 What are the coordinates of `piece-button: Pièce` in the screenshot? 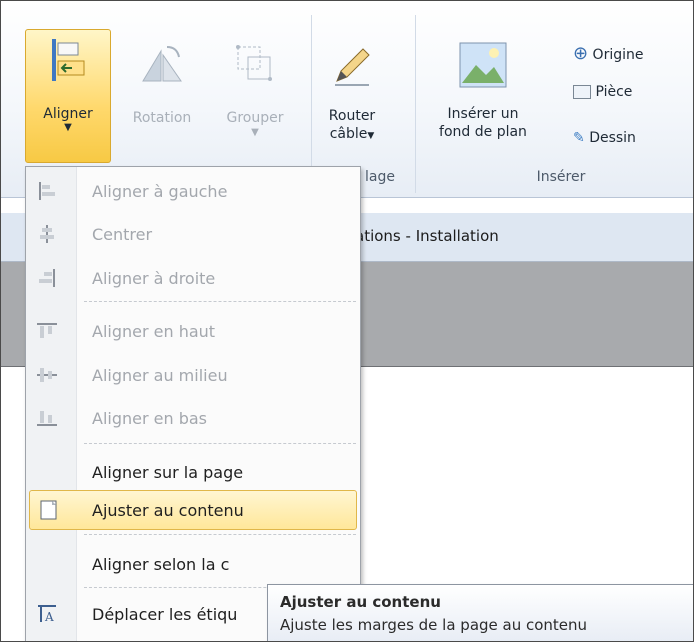 It's located at (602, 92).